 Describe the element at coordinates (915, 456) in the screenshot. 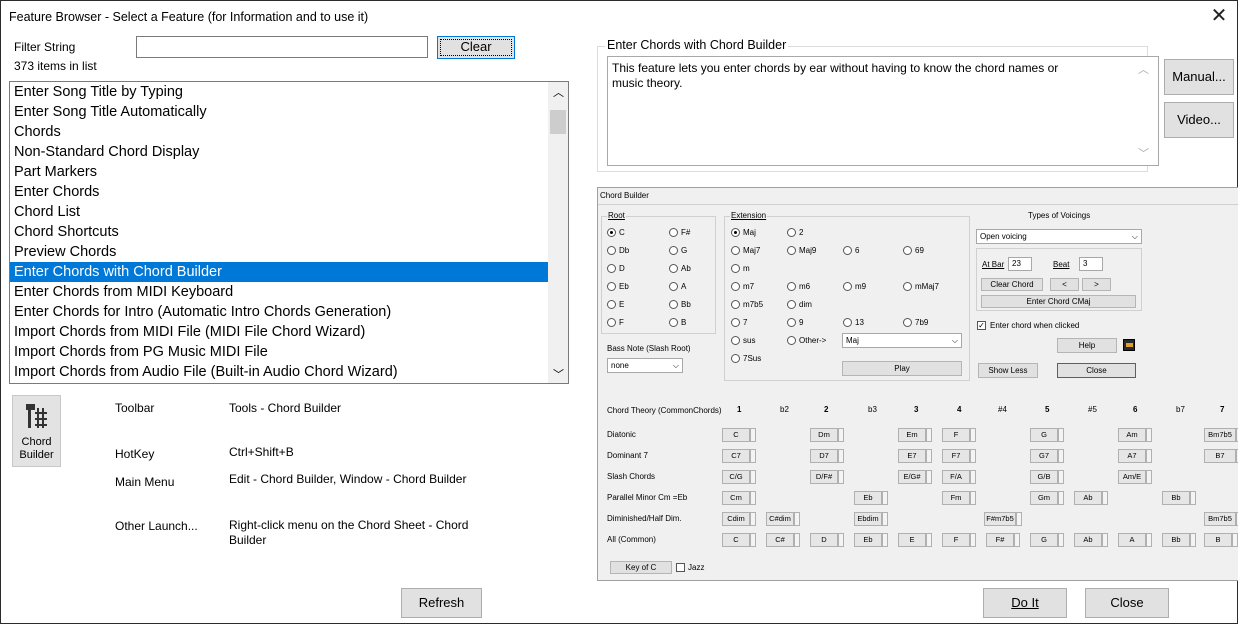

I see `chord-cell: E7` at that location.